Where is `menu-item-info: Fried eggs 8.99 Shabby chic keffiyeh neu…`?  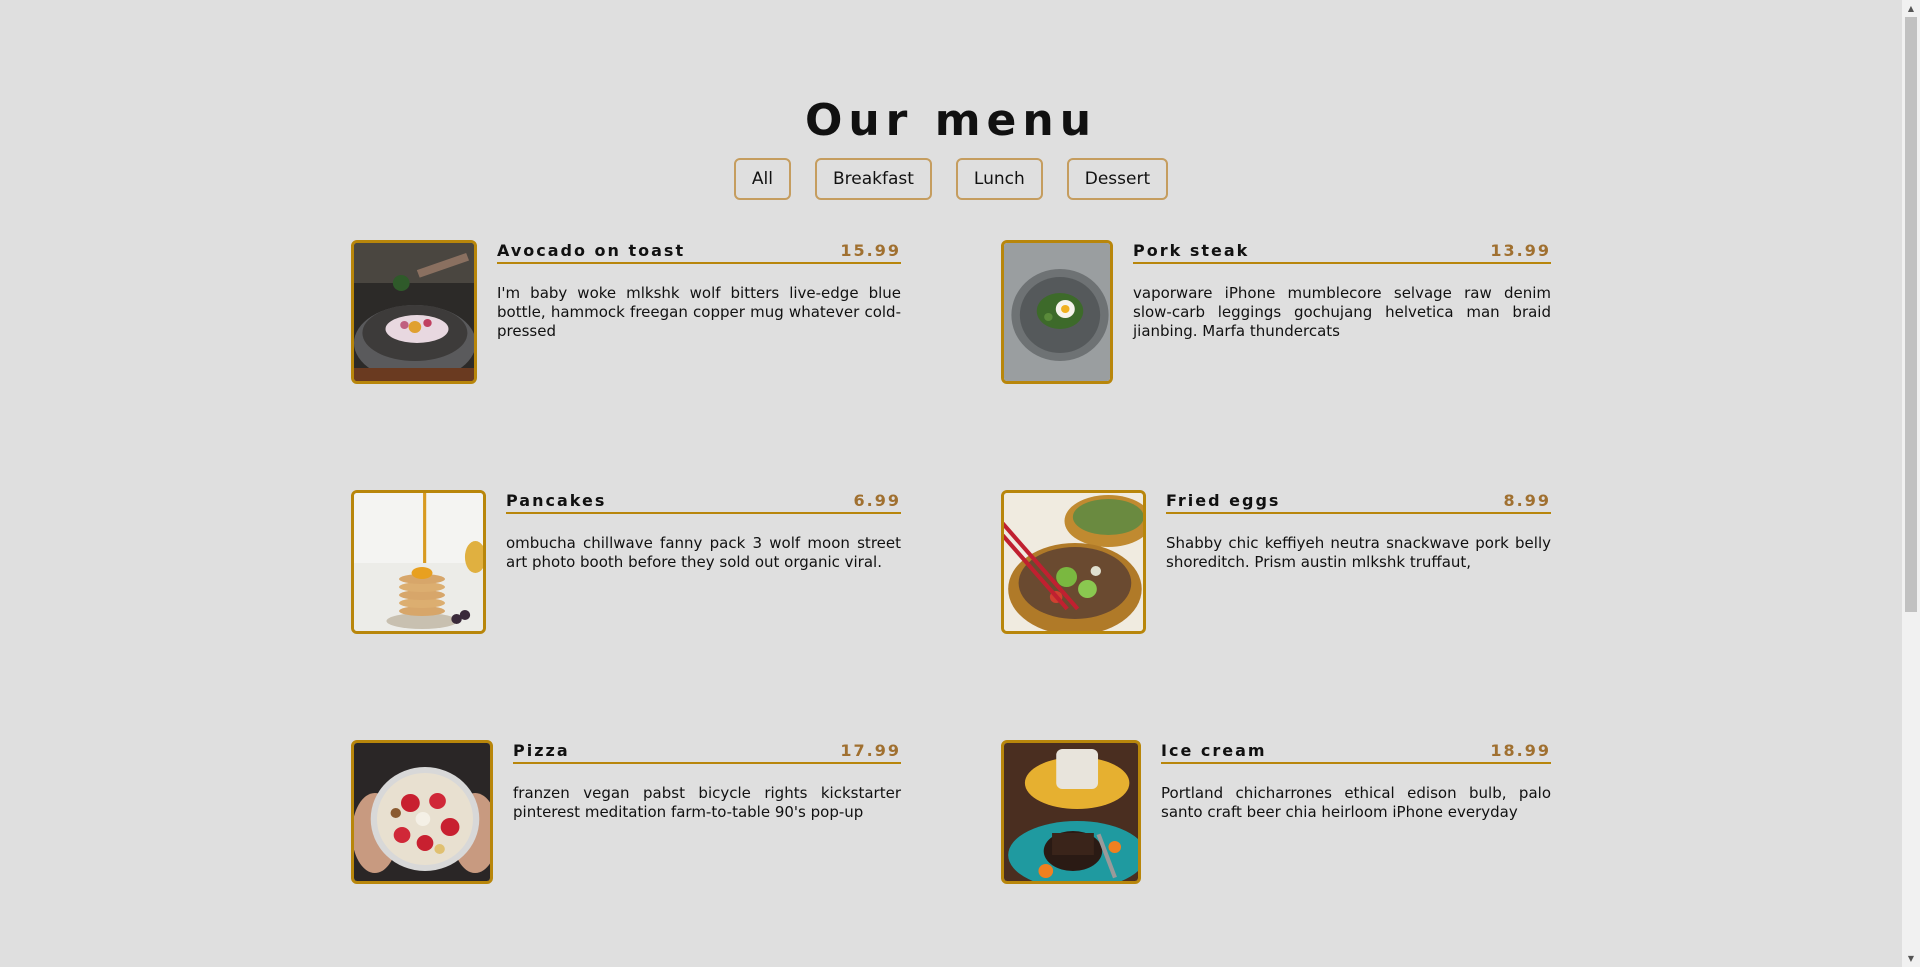
menu-item-info: Fried eggs 8.99 Shabby chic keffiyeh neu… is located at coordinates (1358, 562).